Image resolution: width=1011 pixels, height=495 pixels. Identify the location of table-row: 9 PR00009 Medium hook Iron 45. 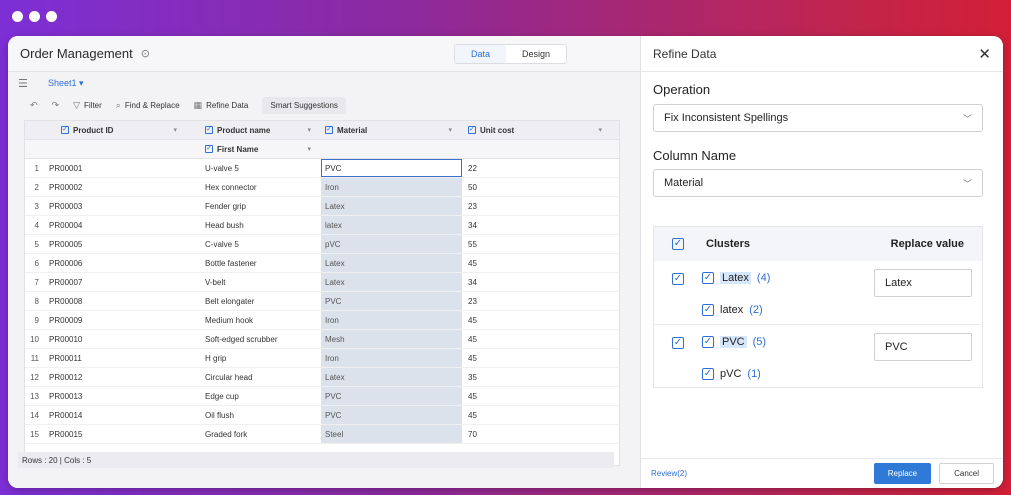
(322, 320).